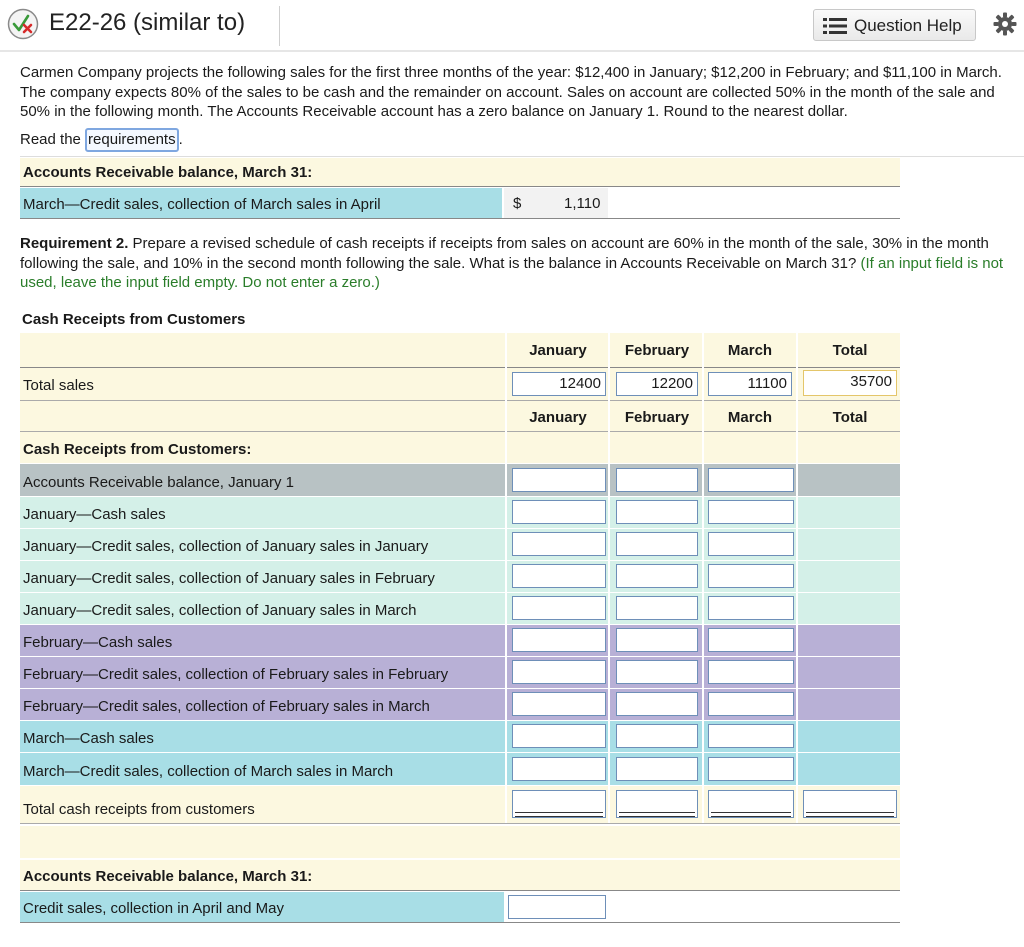 The image size is (1024, 947). Describe the element at coordinates (23, 24) in the screenshot. I see `partially-correct-icon` at that location.